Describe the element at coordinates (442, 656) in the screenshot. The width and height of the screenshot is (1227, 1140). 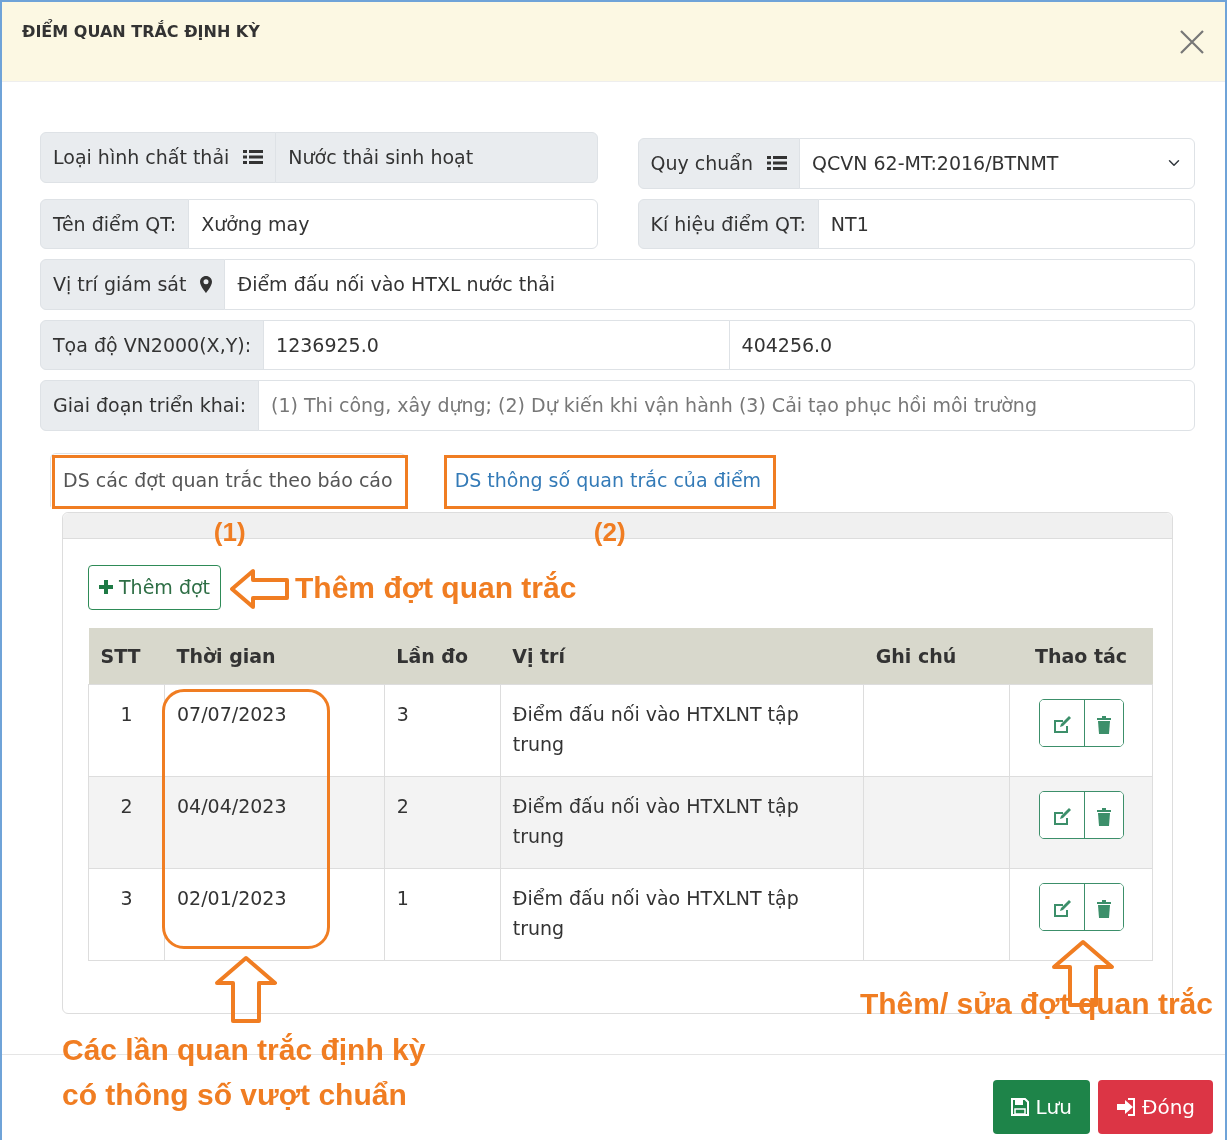
I see `column-header: Lần đo` at that location.